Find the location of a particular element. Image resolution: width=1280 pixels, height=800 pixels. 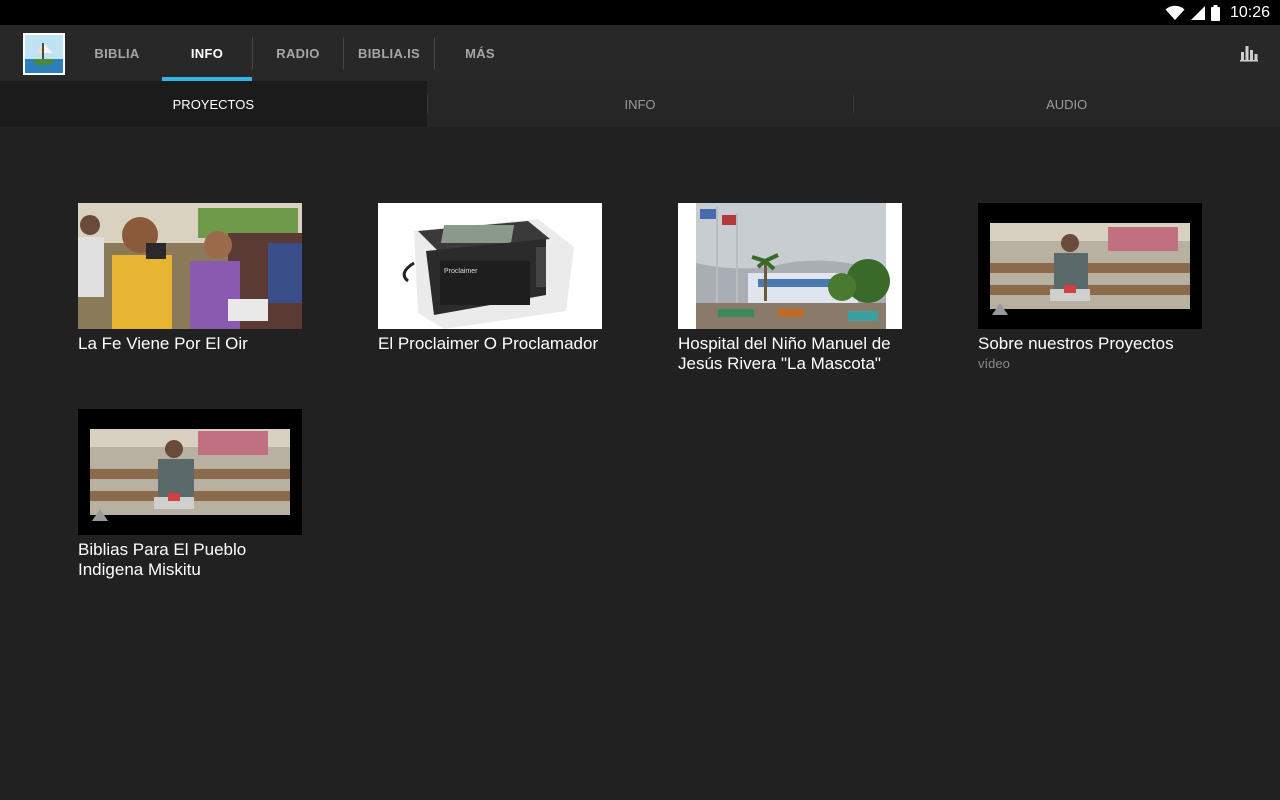

card-title: La Fe Viene Por El Oir is located at coordinates (163, 343).